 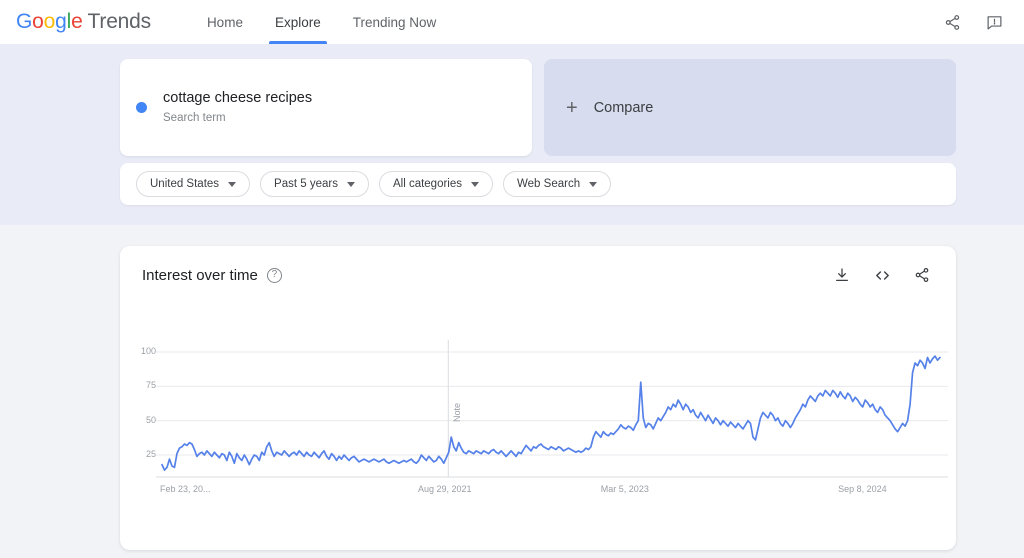 I want to click on feedback-icon, so click(x=994, y=22).